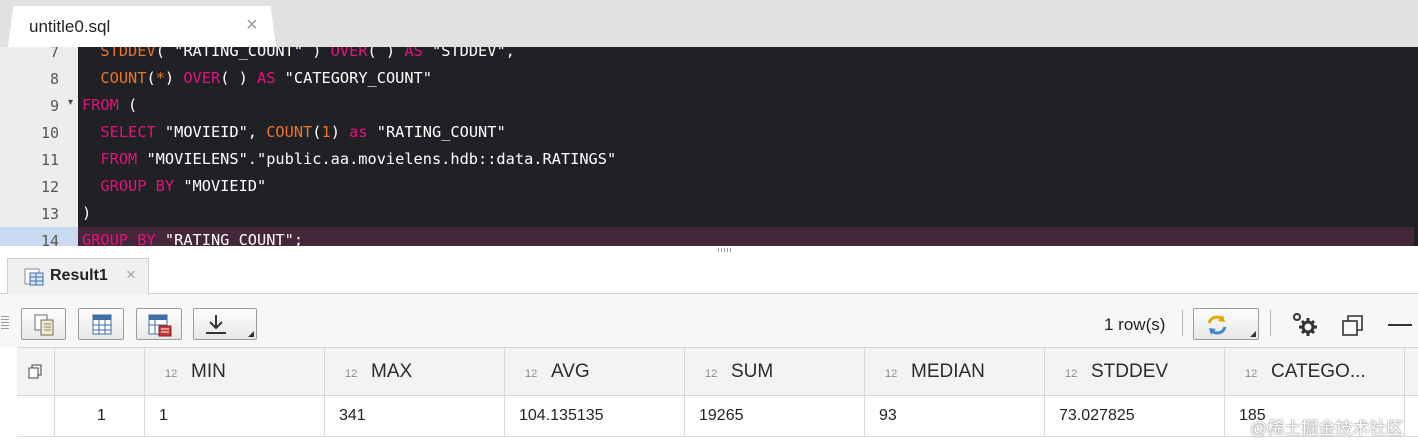 This screenshot has width=1418, height=443. I want to click on line-number-text: 14, so click(49, 239).